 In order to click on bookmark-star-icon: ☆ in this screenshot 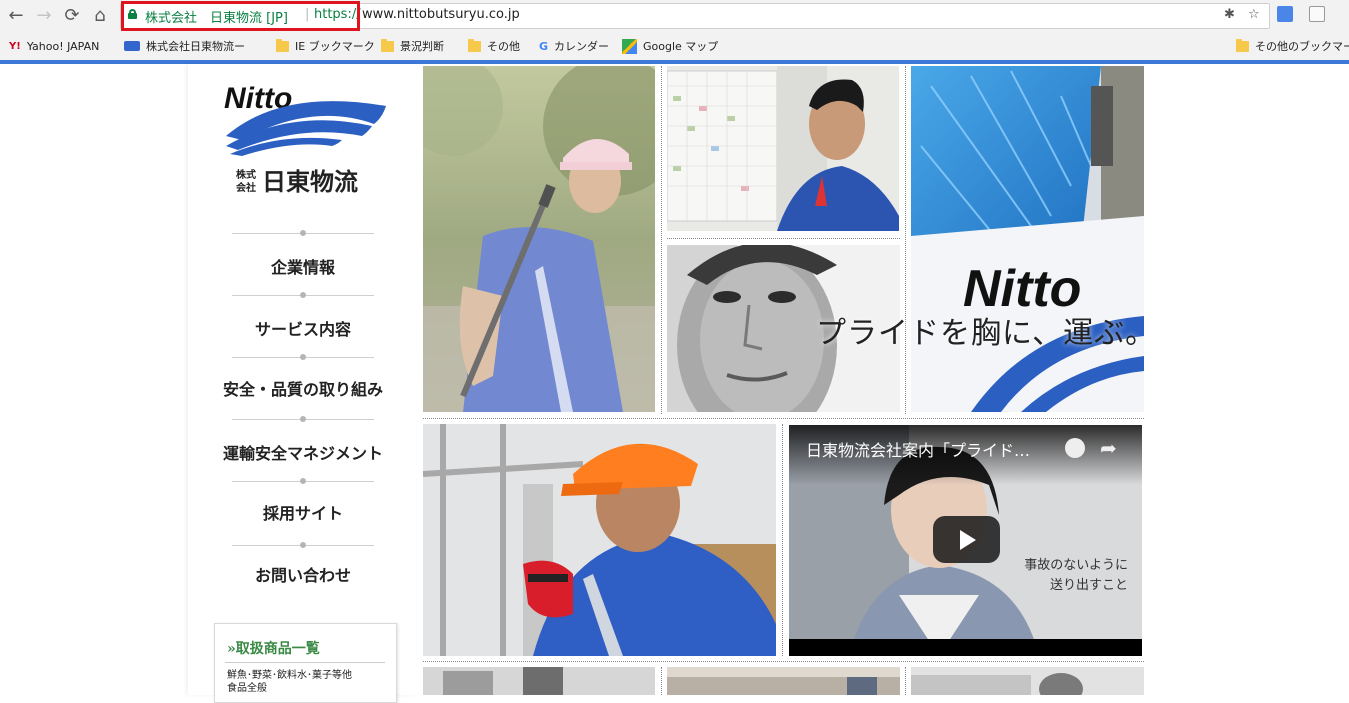, I will do `click(1254, 14)`.